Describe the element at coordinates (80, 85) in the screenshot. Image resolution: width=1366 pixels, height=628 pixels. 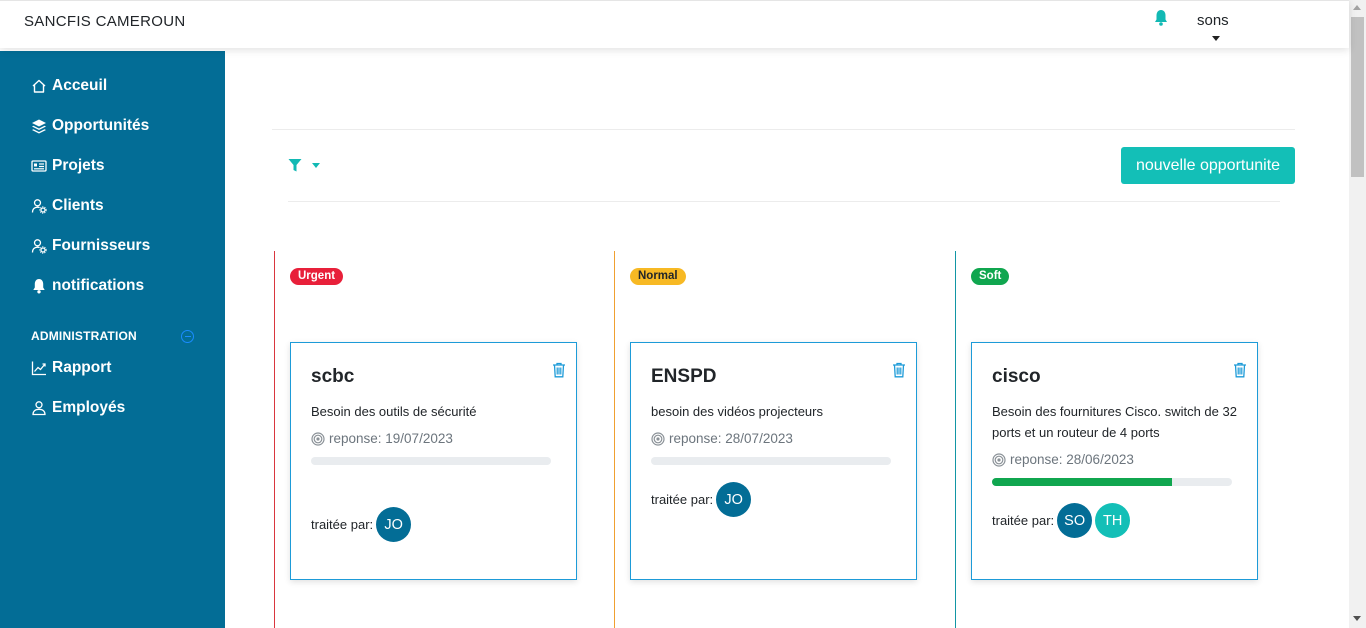
I see `sidebar-item-label: Acceuil` at that location.